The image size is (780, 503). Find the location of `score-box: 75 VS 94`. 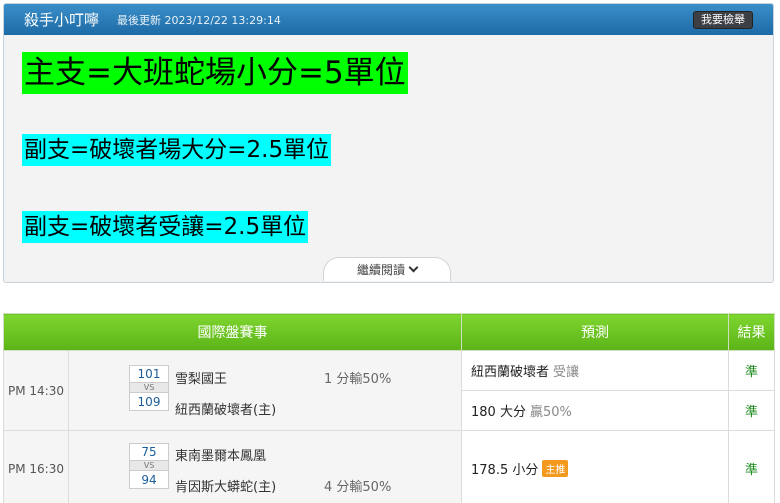

score-box: 75 VS 94 is located at coordinates (149, 466).